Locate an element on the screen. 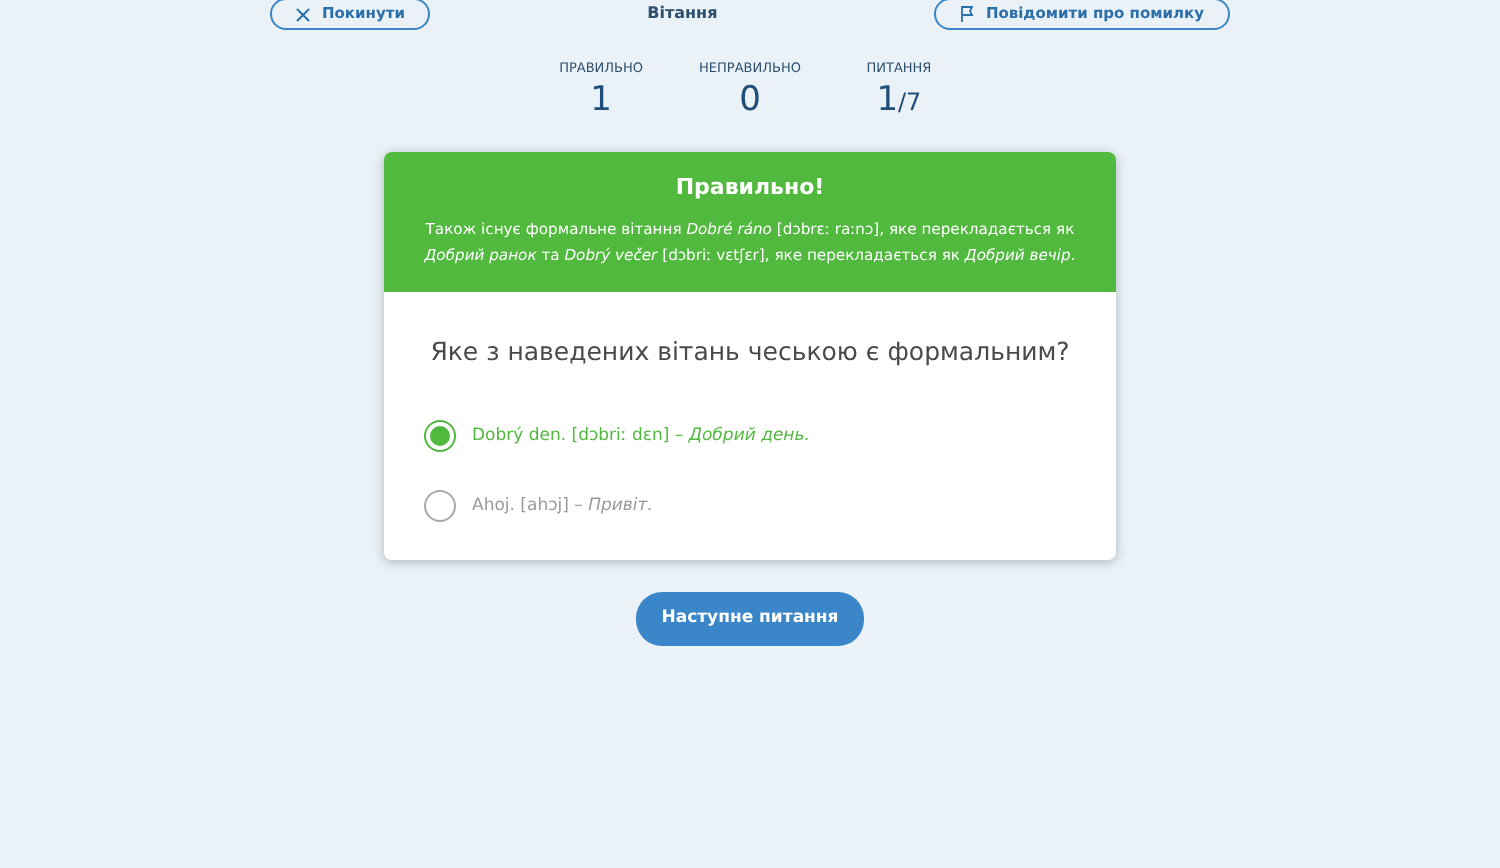 This screenshot has height=868, width=1500. stat-value: 1/7 is located at coordinates (899, 100).